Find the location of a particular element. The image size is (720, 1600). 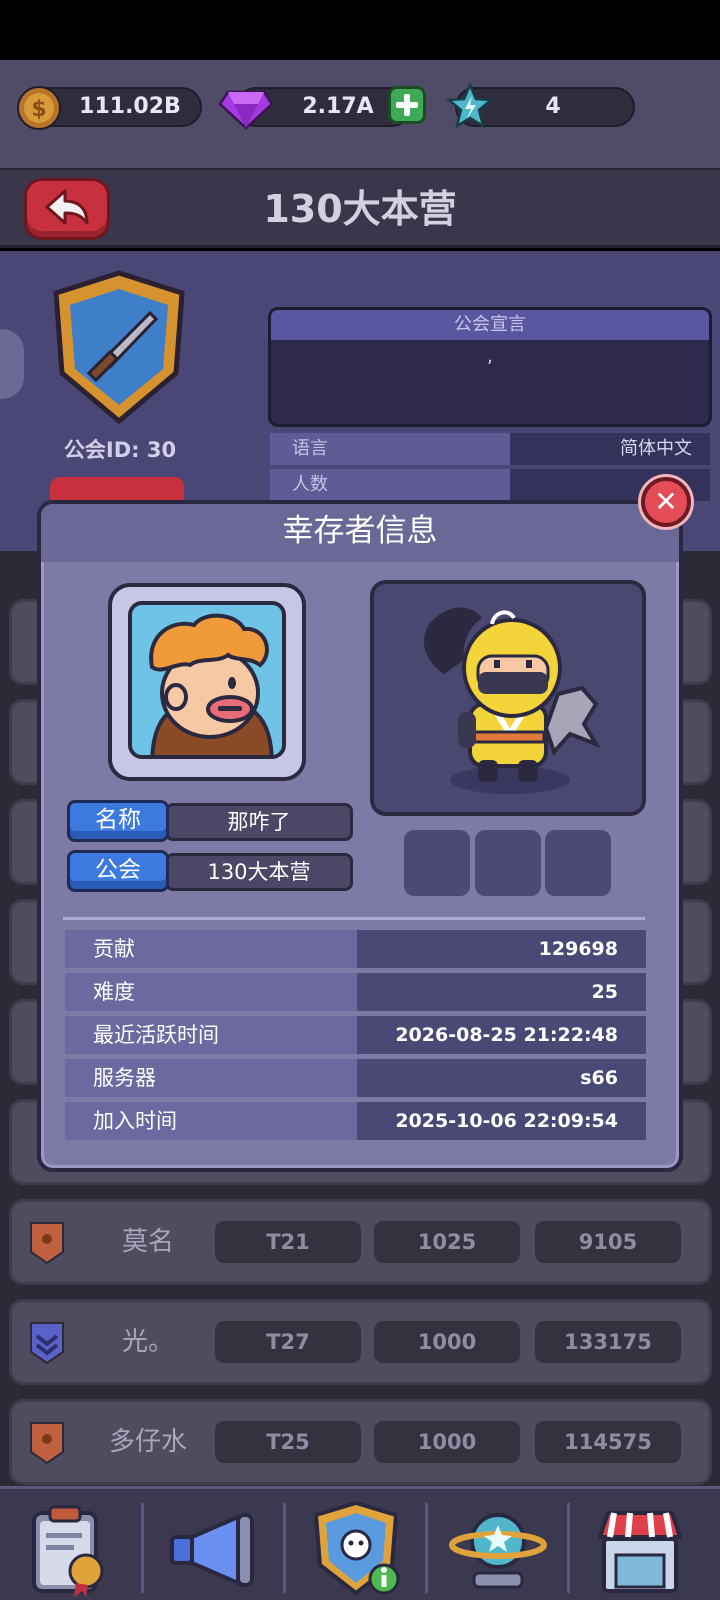

info-key: 语言 is located at coordinates (390, 449).